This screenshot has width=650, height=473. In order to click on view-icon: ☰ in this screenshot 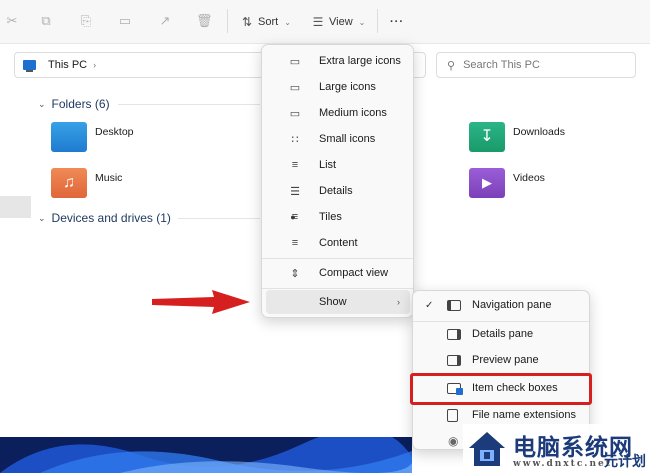, I will do `click(318, 22)`.